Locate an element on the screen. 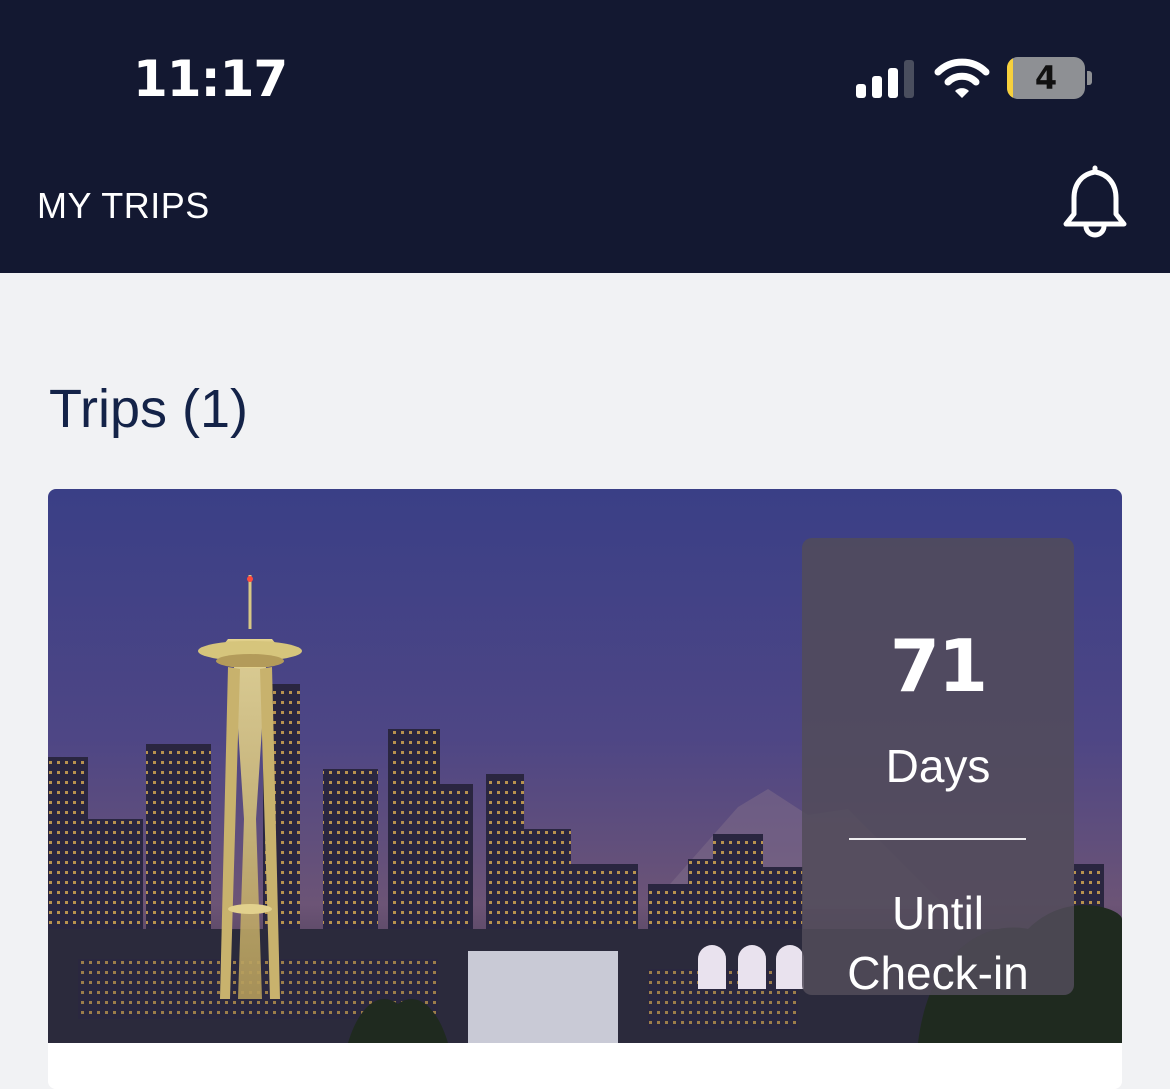  trips-section-title: Trips (1) is located at coordinates (148, 409).